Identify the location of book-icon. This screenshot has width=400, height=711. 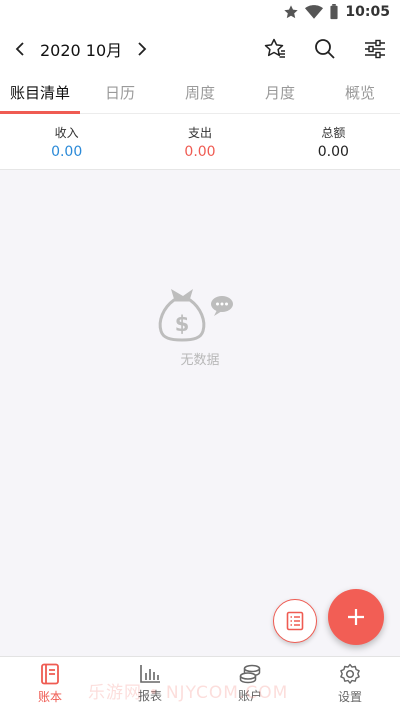
(50, 674).